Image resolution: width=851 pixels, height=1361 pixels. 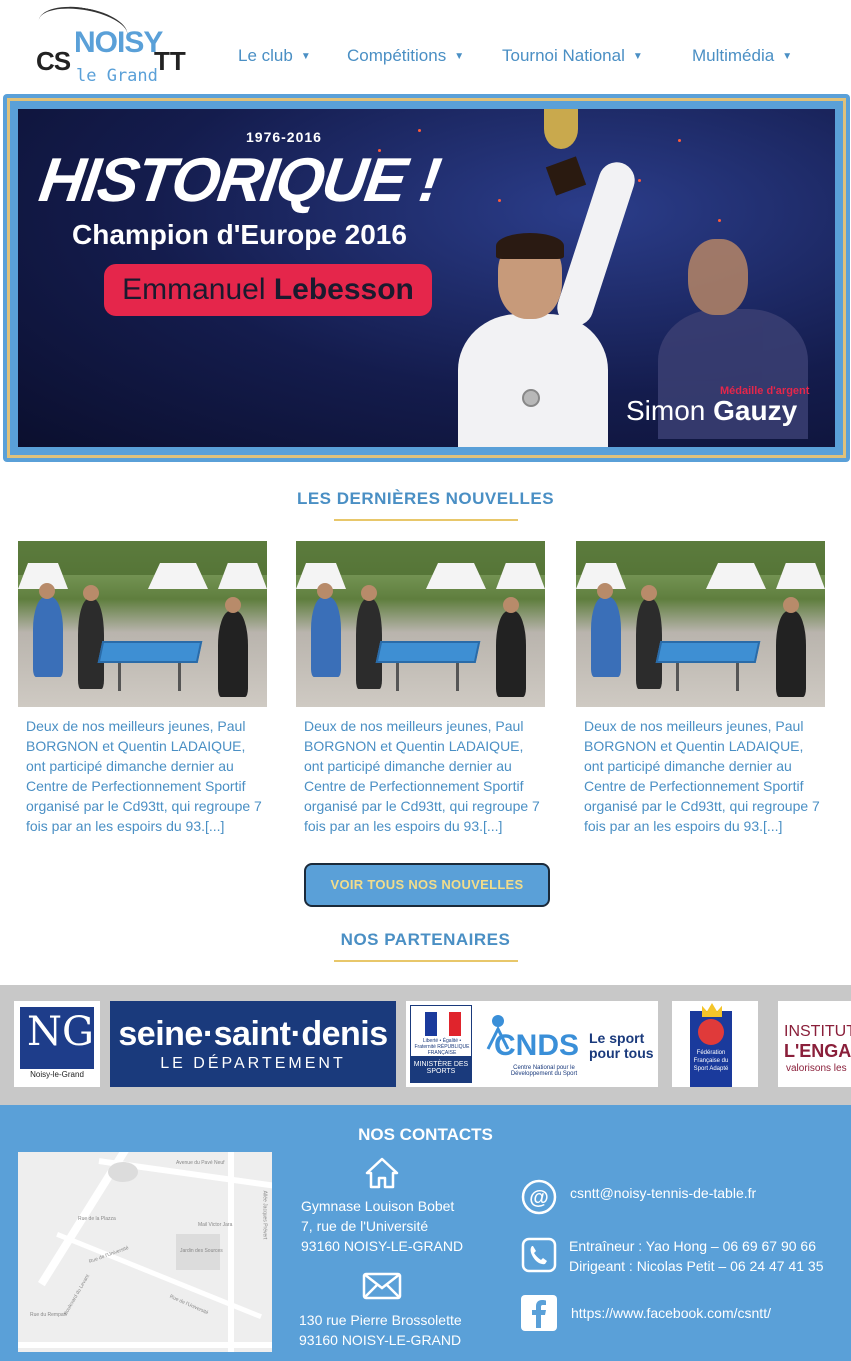 What do you see at coordinates (60, 1032) in the screenshot?
I see `noisy-logo-mark: NG` at bounding box center [60, 1032].